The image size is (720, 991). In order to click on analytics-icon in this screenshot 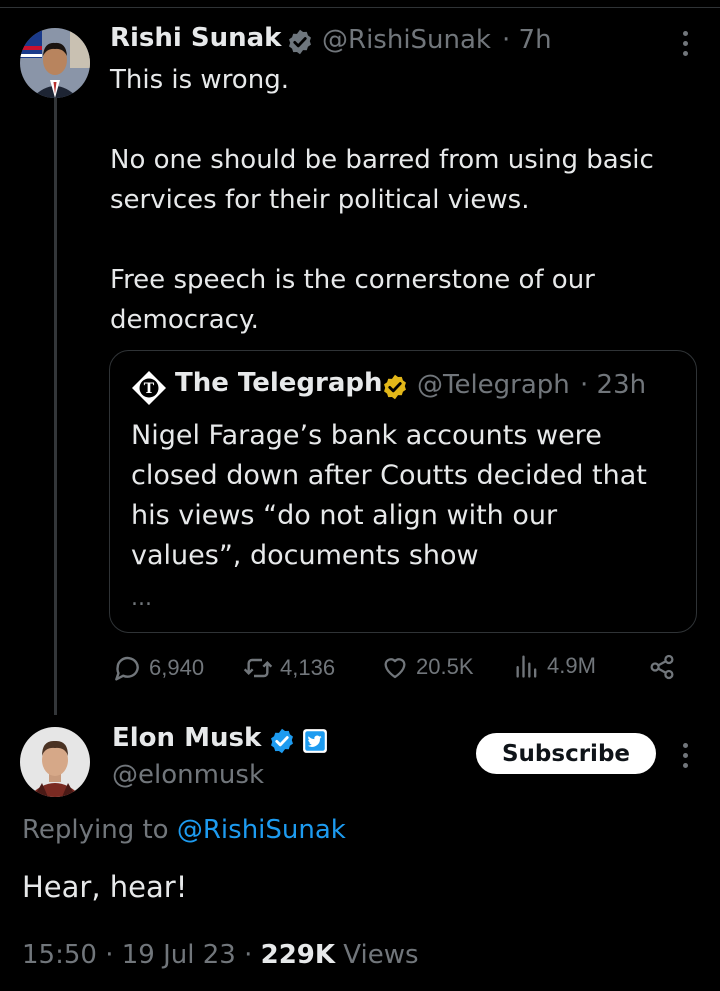, I will do `click(526, 666)`.